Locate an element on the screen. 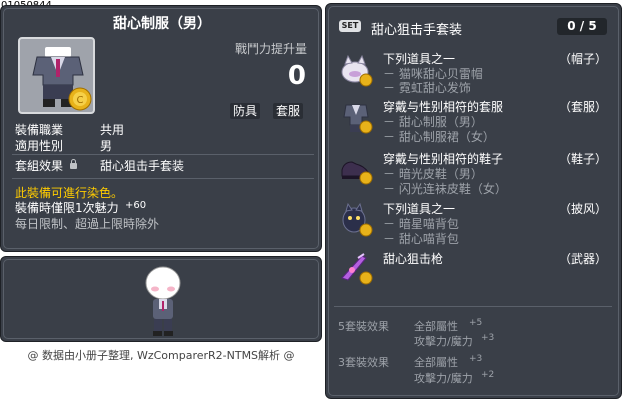  svg-text: C is located at coordinates (80, 100).